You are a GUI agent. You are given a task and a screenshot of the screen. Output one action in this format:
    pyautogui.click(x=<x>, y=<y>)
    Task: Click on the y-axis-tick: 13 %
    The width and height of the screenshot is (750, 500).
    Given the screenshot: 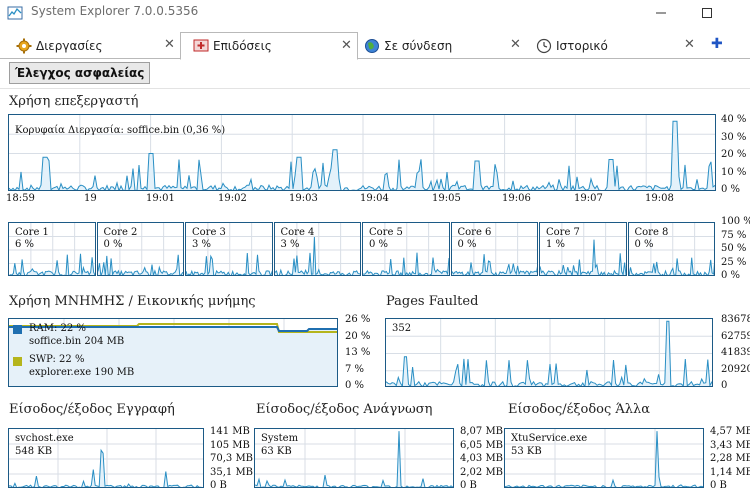 What is the action you would take?
    pyautogui.click(x=358, y=352)
    